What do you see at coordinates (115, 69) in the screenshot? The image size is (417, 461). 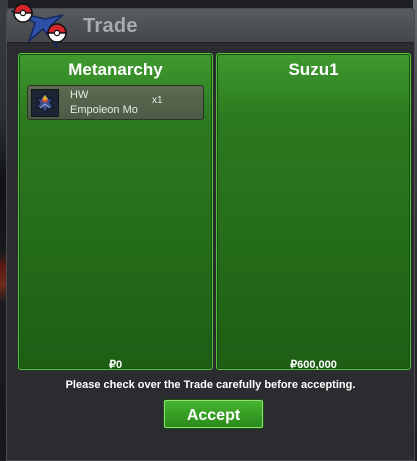 I see `player-name: Metanarchy` at bounding box center [115, 69].